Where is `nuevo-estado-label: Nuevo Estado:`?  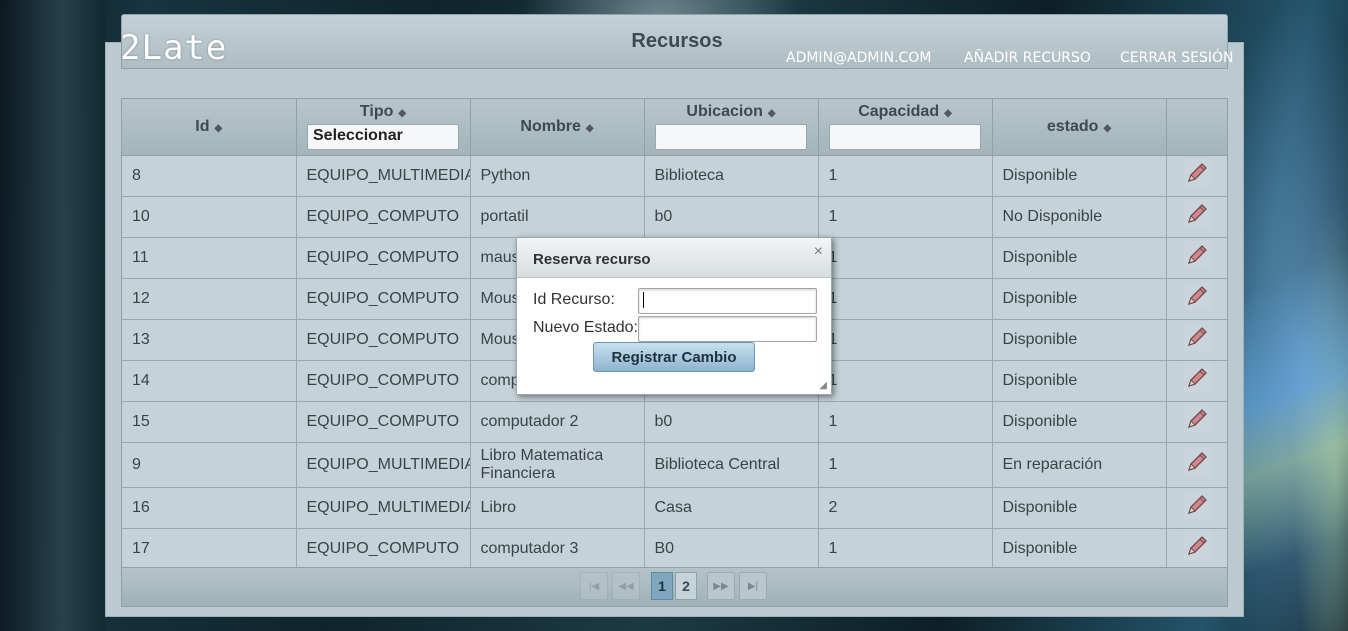 nuevo-estado-label: Nuevo Estado: is located at coordinates (585, 327).